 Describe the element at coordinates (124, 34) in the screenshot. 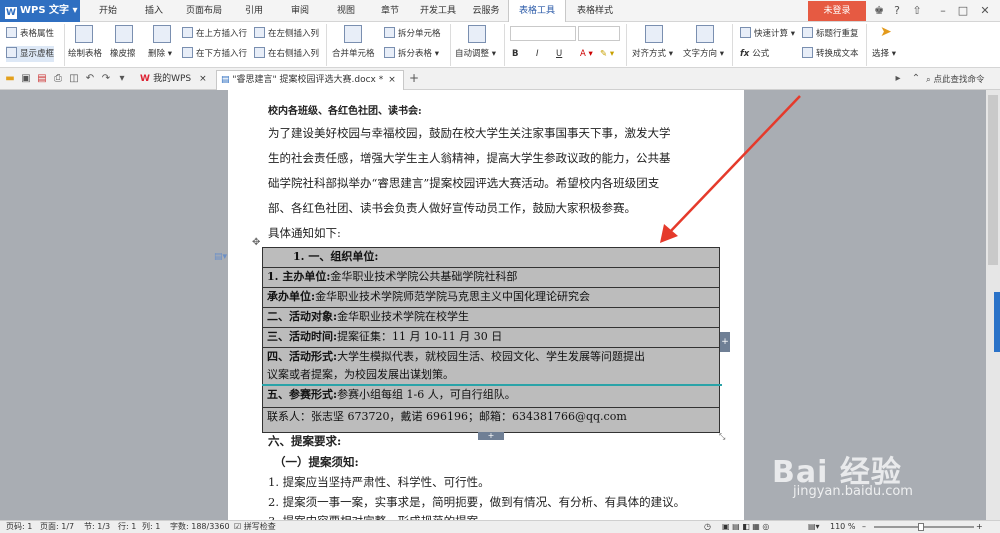

I see `eraser-icon` at that location.